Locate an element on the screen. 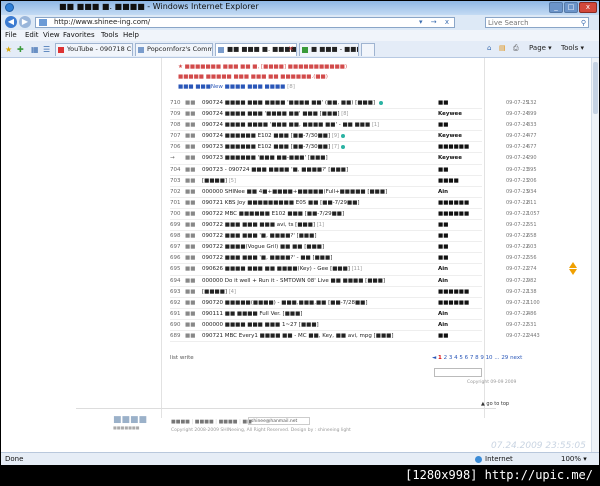 The width and height of the screenshot is (600, 486). back-button: ◀ is located at coordinates (11, 22).